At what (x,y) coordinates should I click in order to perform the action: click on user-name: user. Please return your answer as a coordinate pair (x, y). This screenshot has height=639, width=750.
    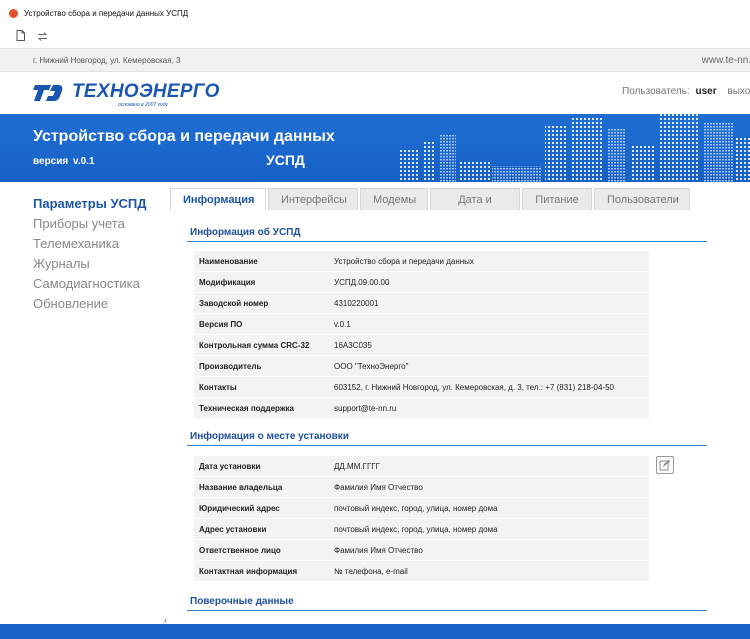
    Looking at the image, I should click on (706, 91).